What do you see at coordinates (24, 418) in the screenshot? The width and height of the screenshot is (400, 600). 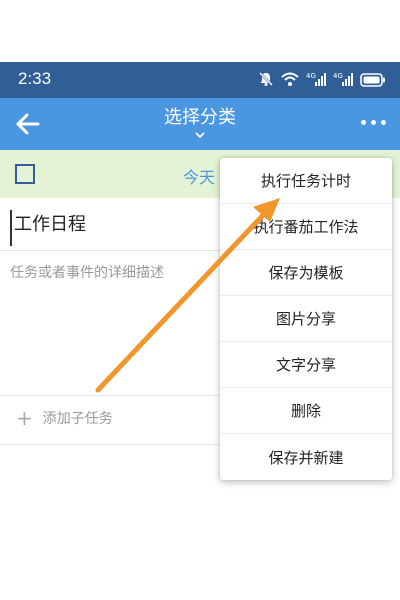 I see `plus-icon: +` at bounding box center [24, 418].